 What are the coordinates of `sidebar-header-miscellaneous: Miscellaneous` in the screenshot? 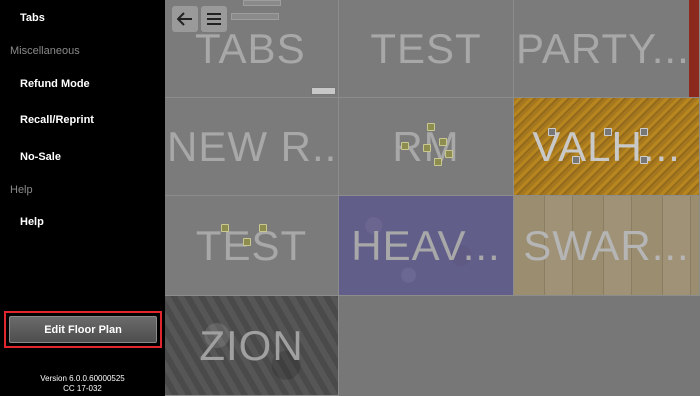 It's located at (45, 51).